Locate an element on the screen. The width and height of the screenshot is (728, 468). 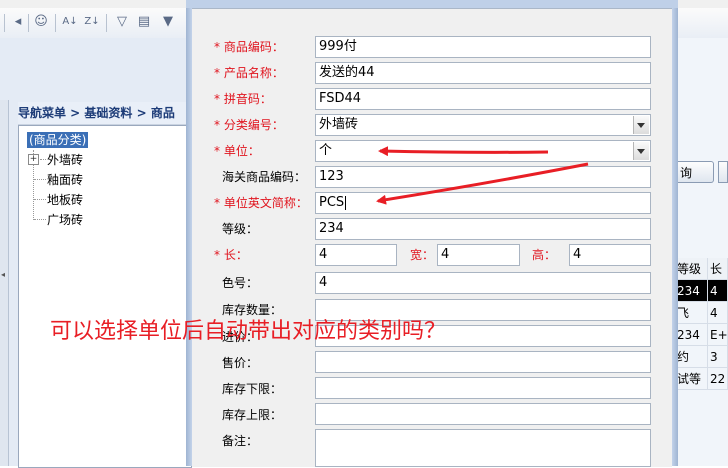
right-edge-button is located at coordinates (723, 172).